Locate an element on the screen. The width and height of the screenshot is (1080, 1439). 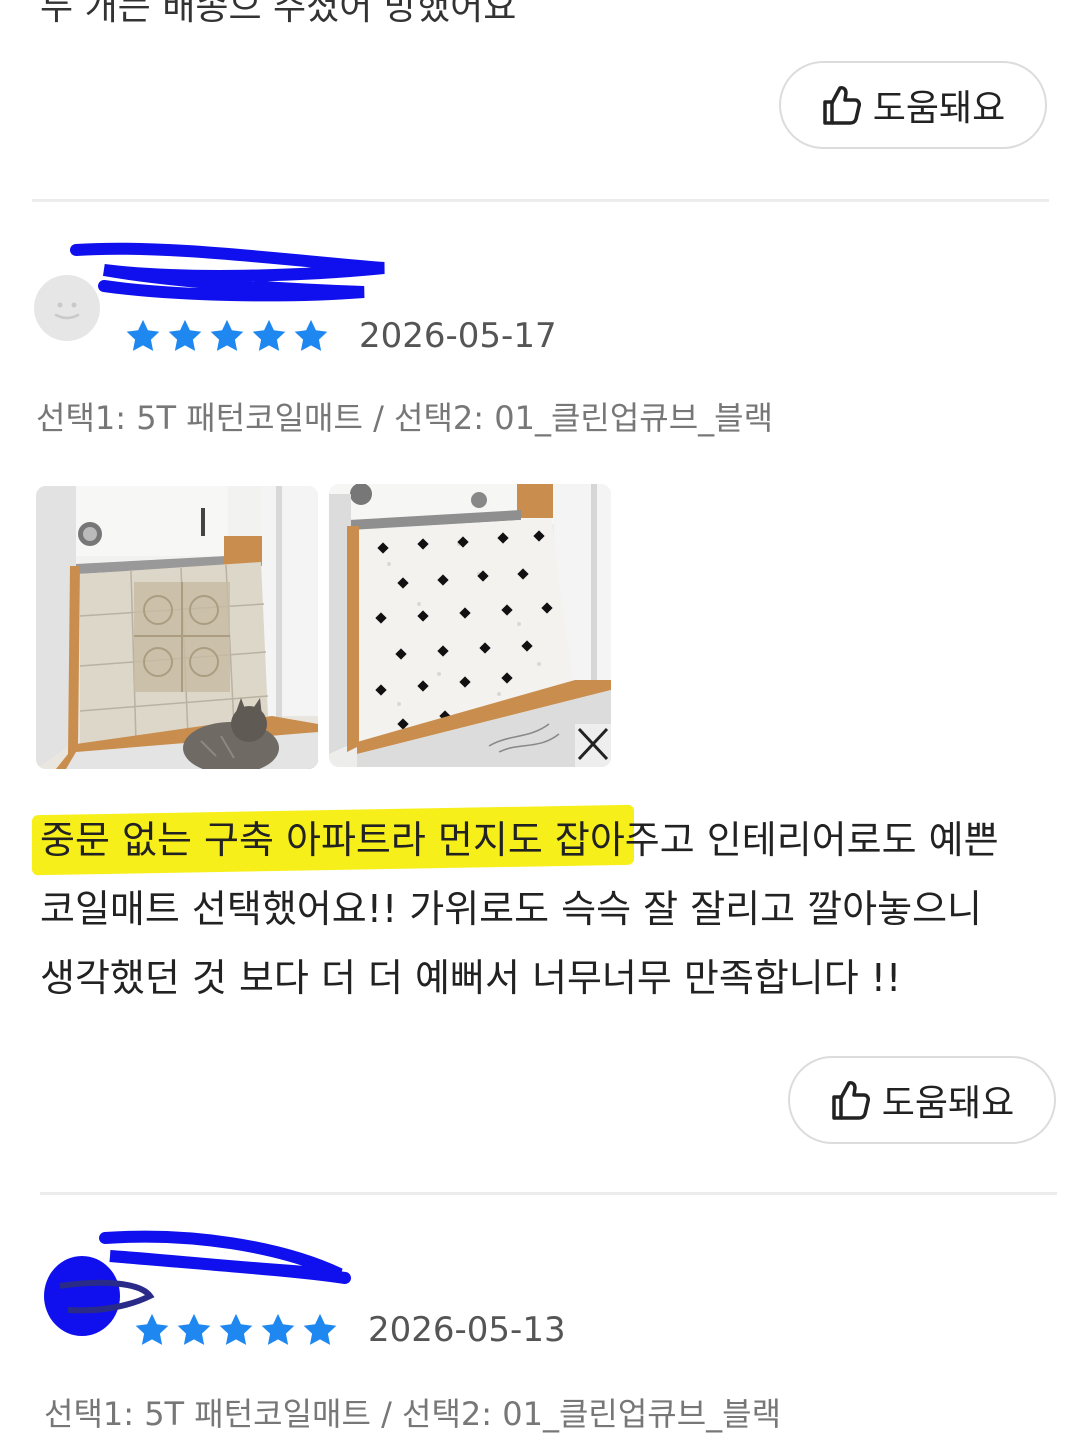
review-line: 코일매트 선택했어요!! 가위로도 슥슥 잘 잘리고 깔아놓으니 is located at coordinates (540, 909).